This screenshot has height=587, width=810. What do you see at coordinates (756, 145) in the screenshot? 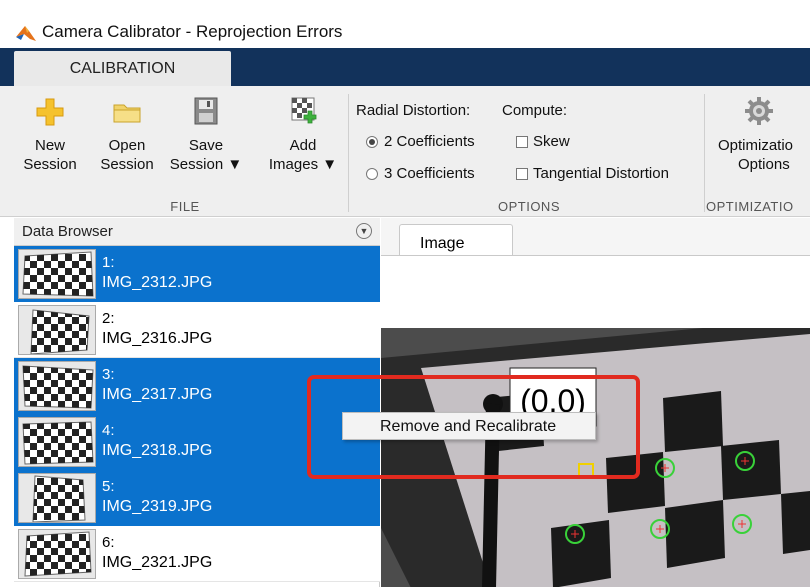
I see `optimization-label-1: Optimizatio` at bounding box center [756, 145].